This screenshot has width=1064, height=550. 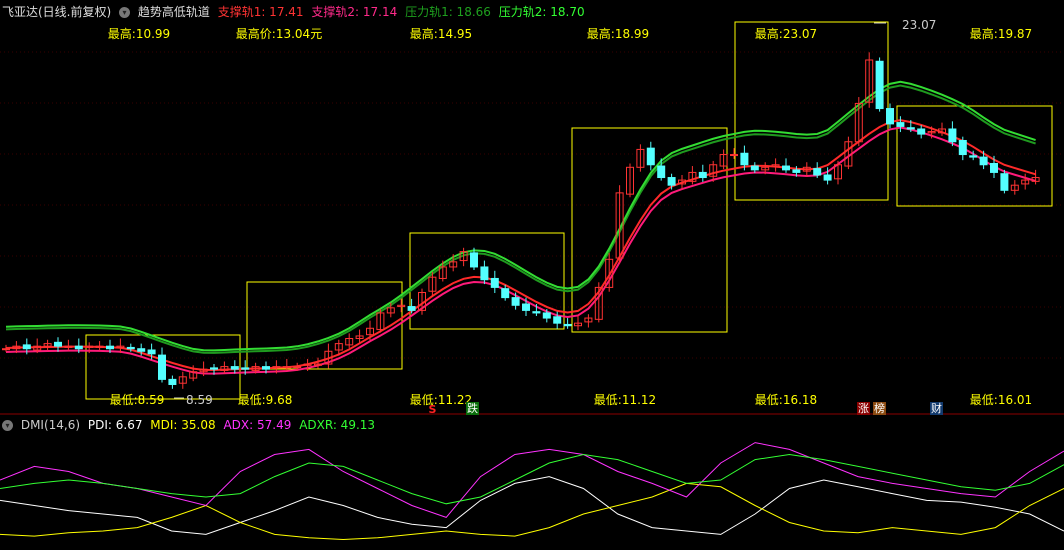 I want to click on min-price-label: 8.59, so click(x=199, y=400).